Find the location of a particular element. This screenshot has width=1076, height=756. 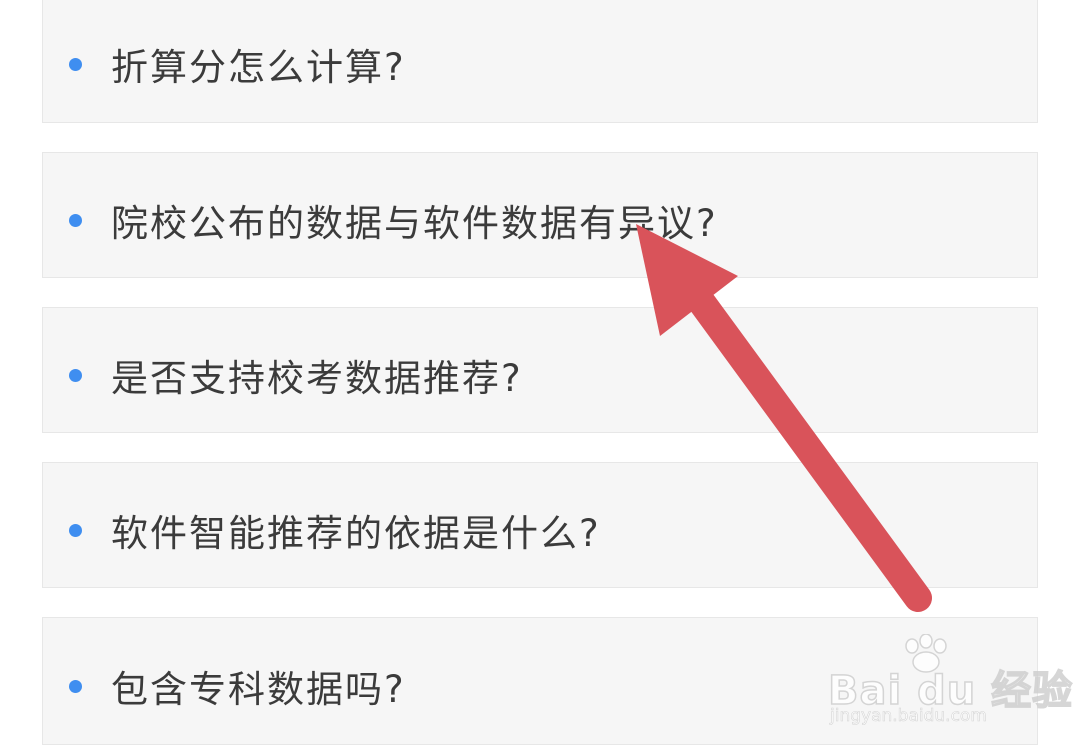

watermark-url: jingyan.baidu.com is located at coordinates (908, 716).